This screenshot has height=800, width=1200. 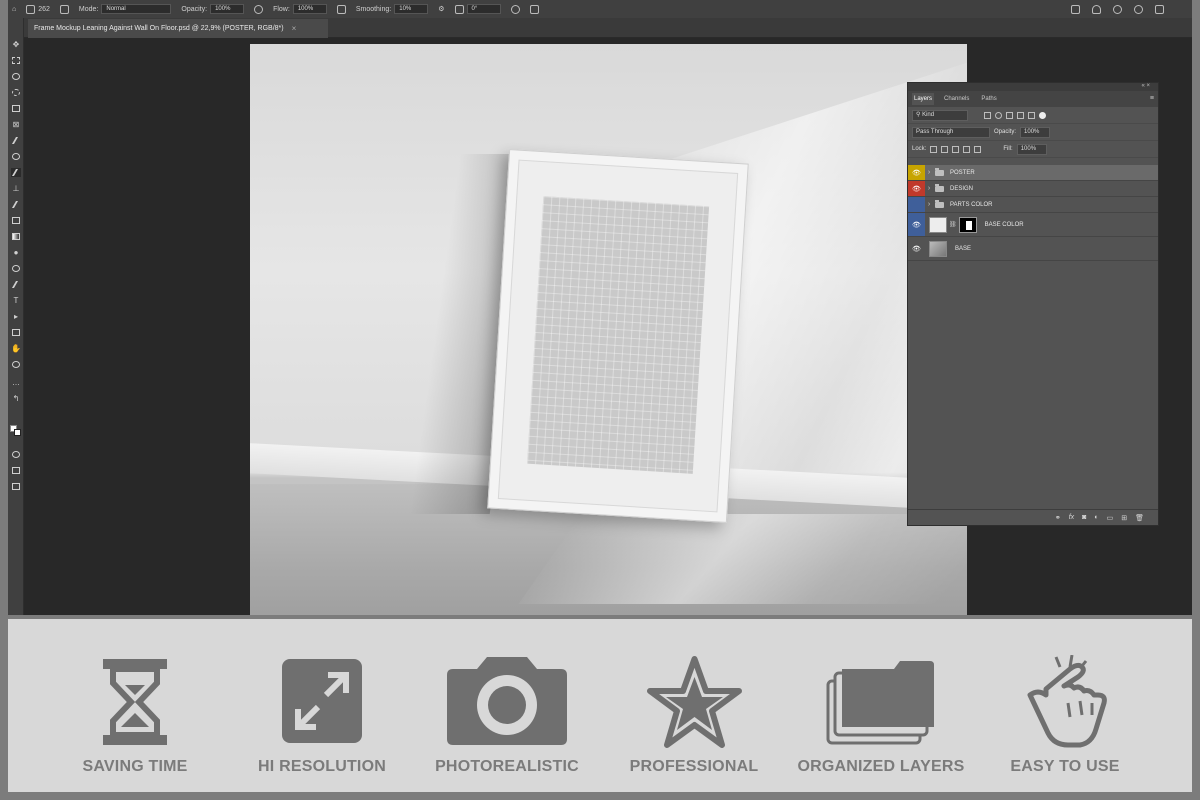 I want to click on layer-opacity-field: 100%, so click(x=1035, y=132).